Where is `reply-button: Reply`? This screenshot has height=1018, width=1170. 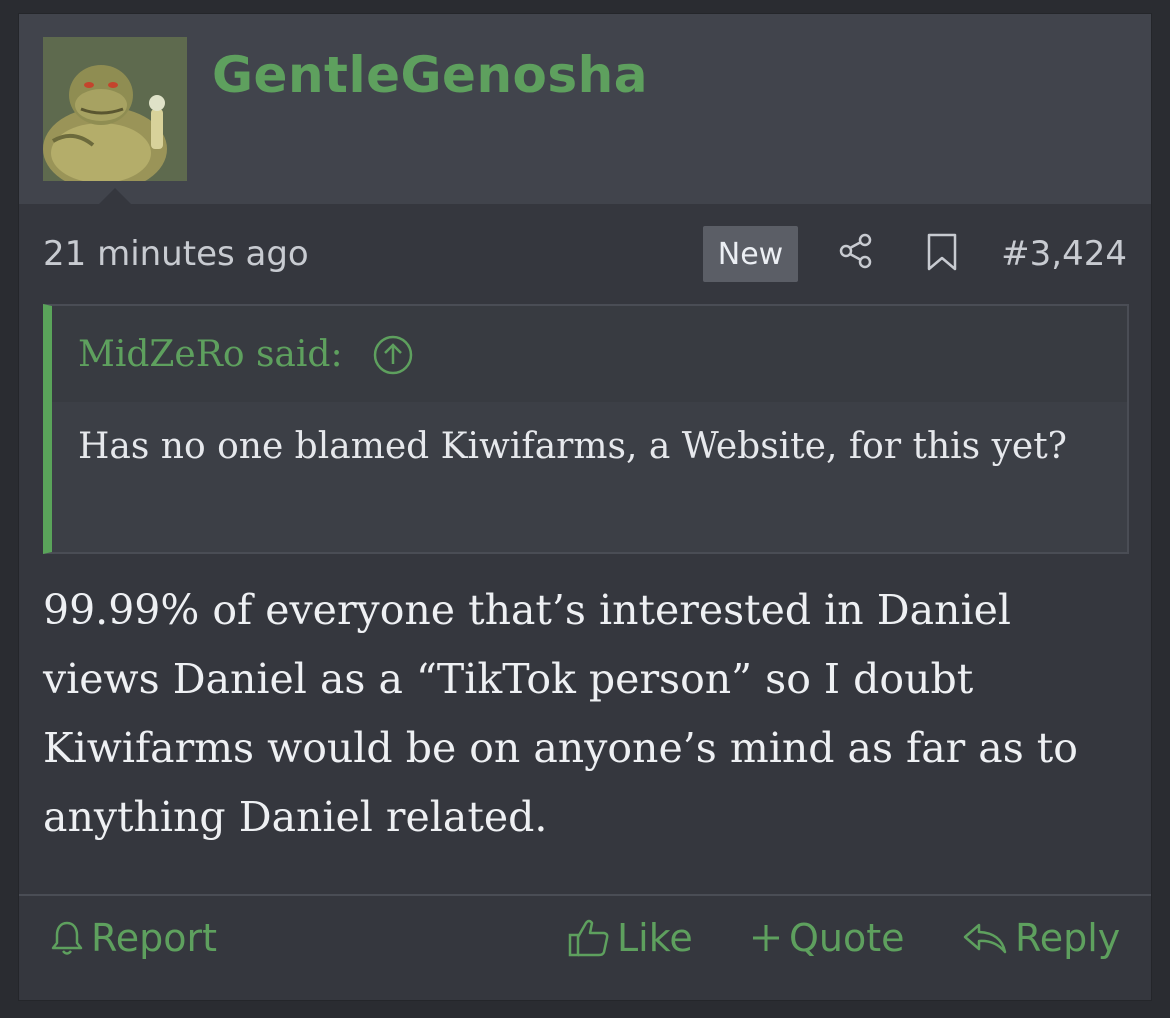
reply-button: Reply is located at coordinates (1040, 938).